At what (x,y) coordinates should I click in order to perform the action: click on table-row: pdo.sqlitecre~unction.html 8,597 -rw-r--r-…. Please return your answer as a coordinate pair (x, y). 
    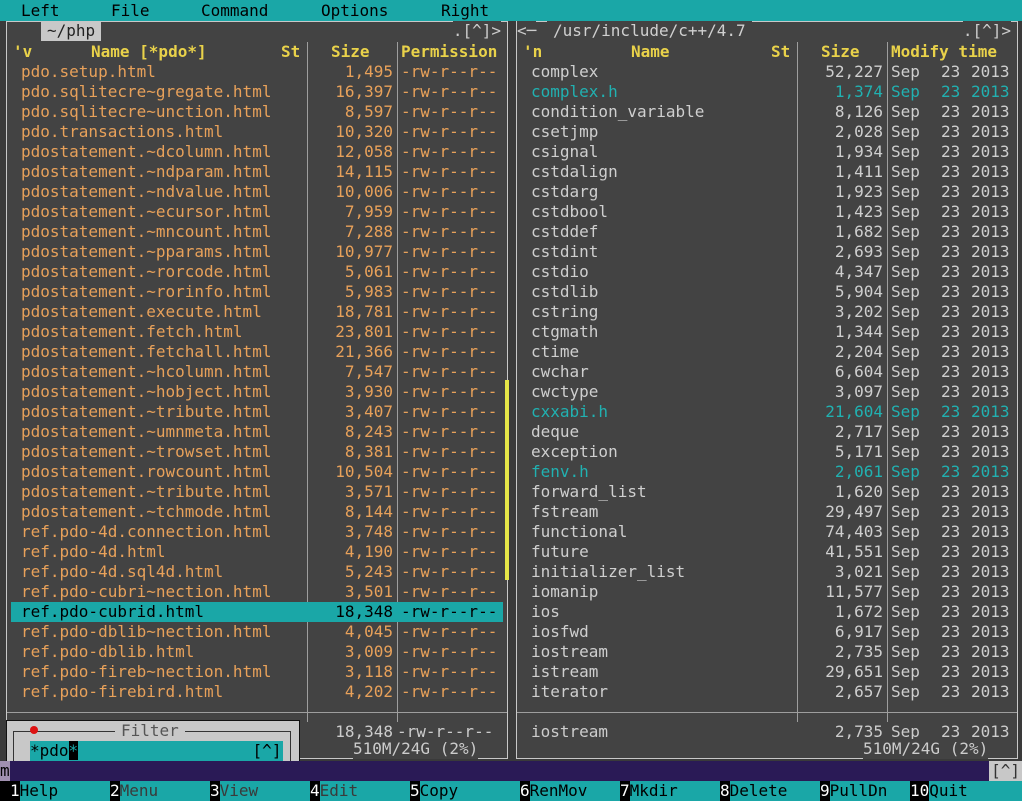
    Looking at the image, I should click on (255, 112).